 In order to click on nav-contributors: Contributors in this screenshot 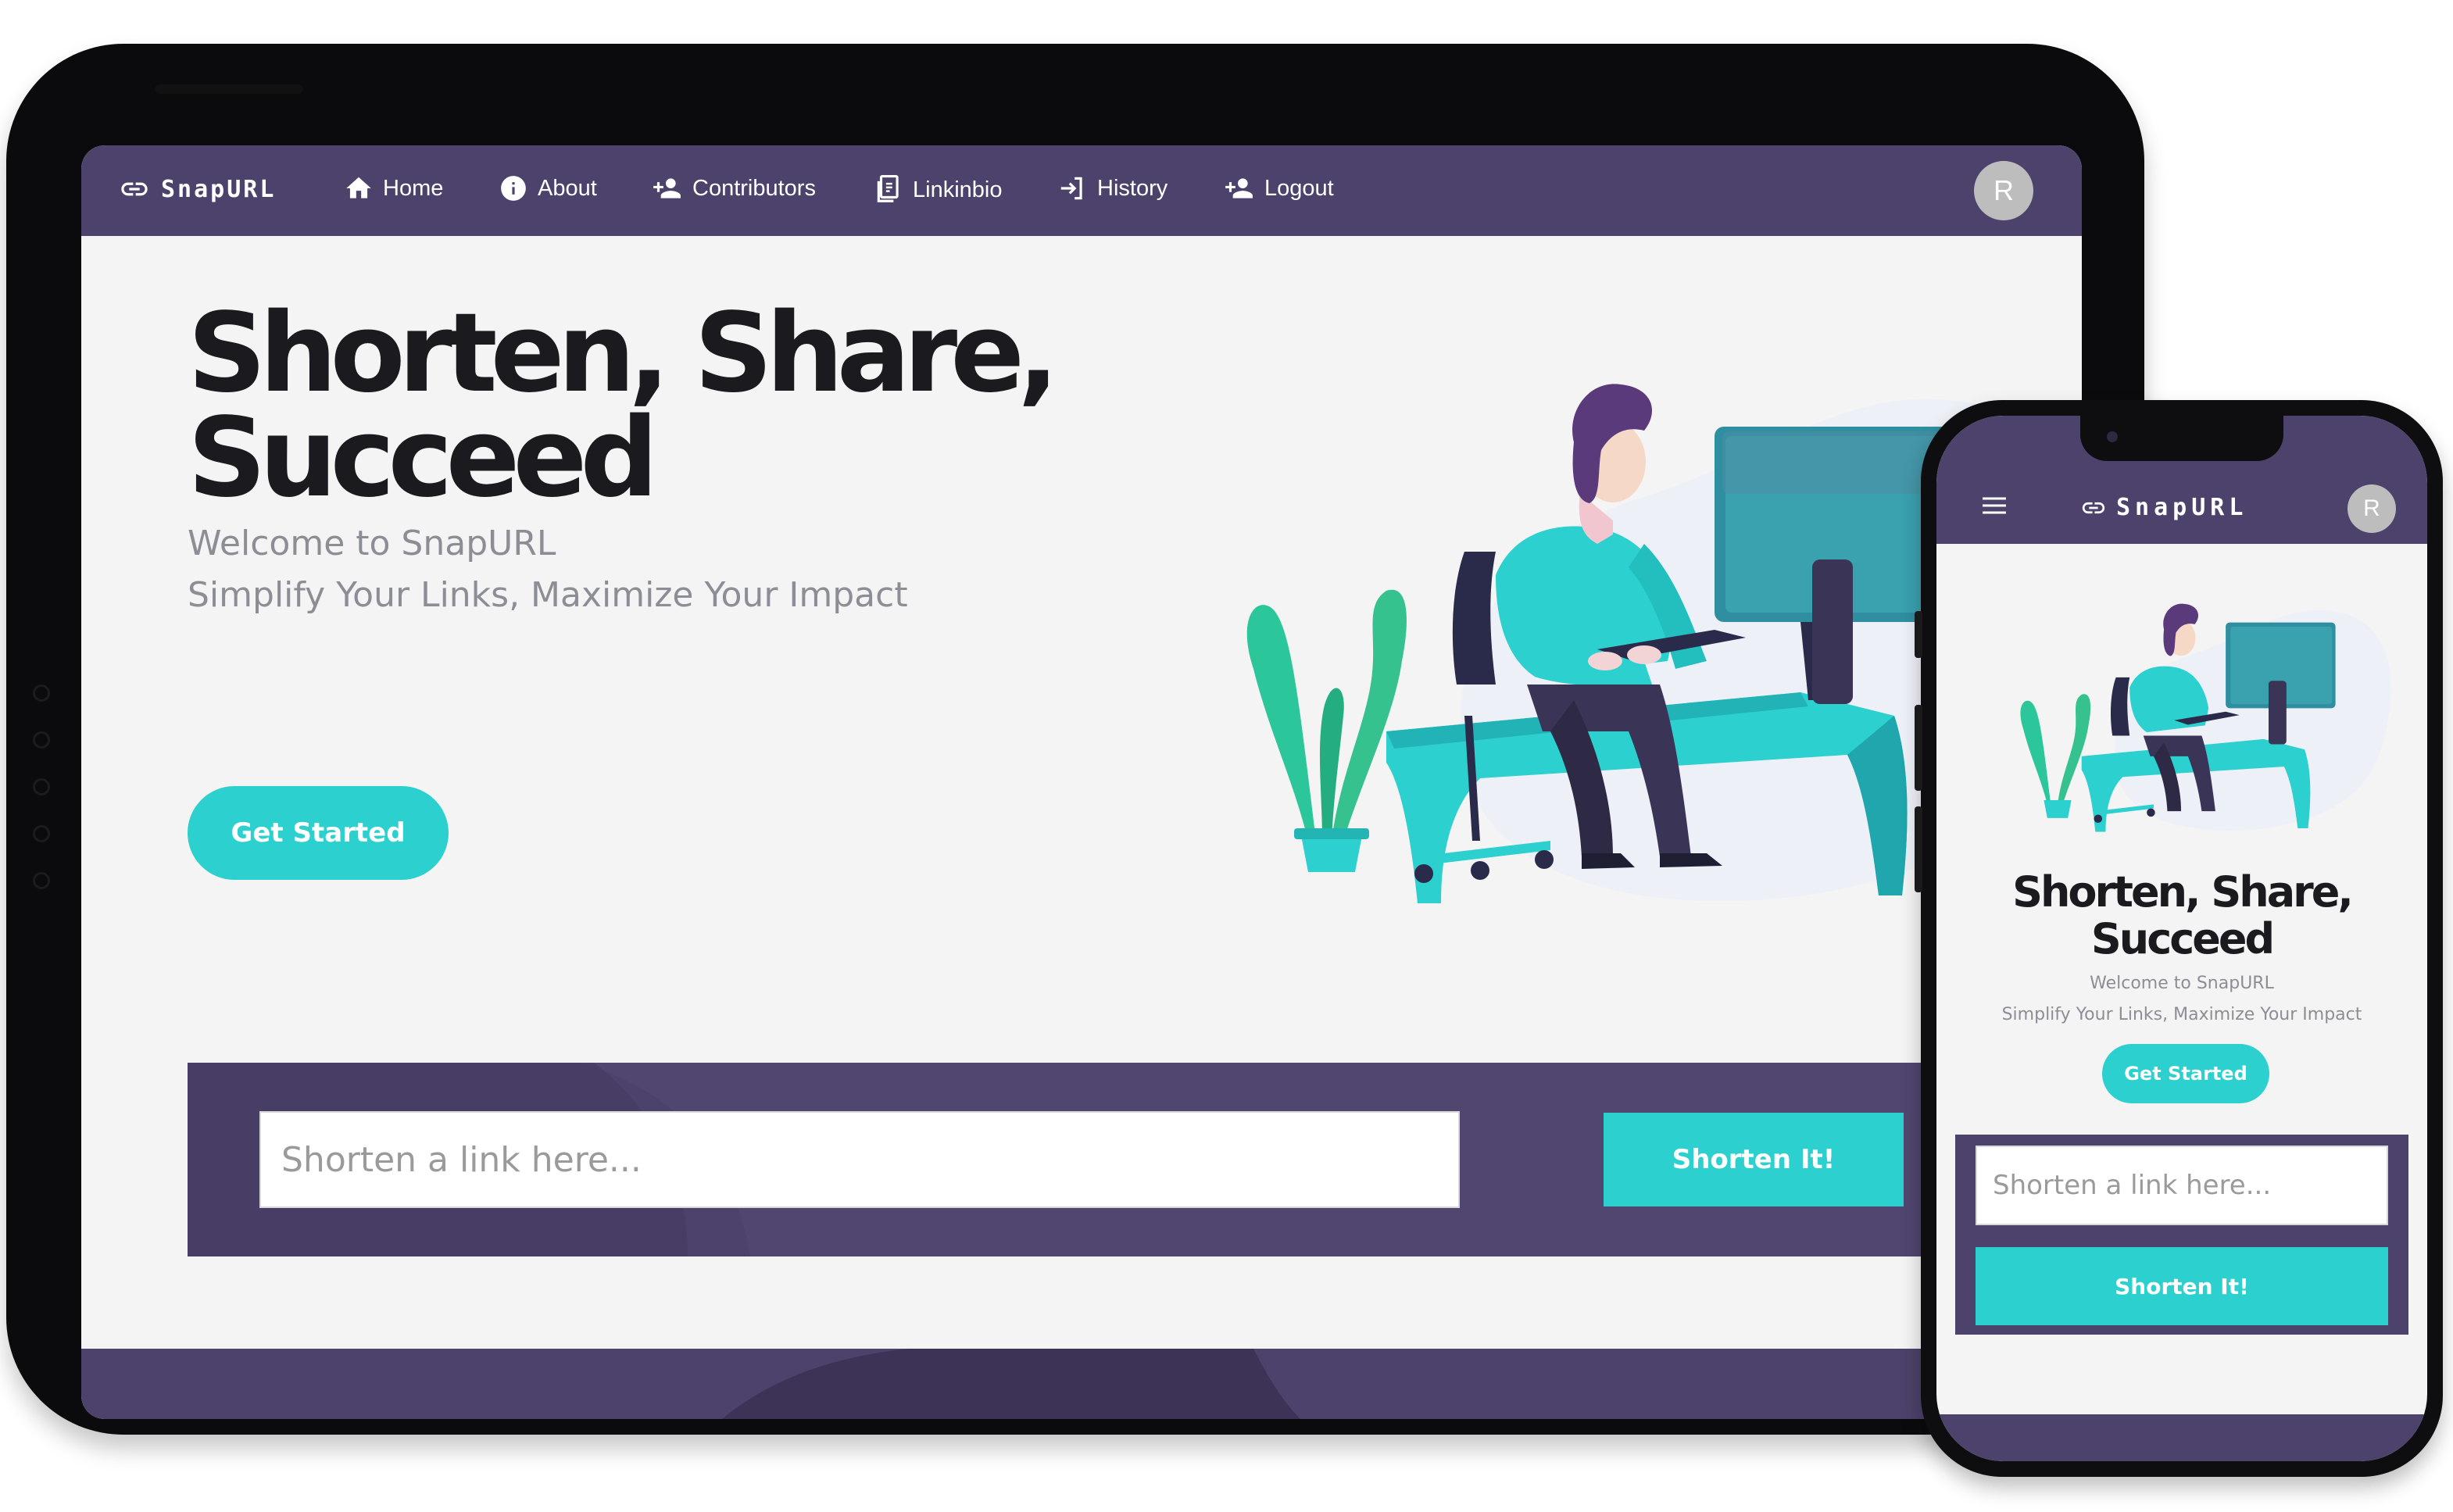, I will do `click(732, 188)`.